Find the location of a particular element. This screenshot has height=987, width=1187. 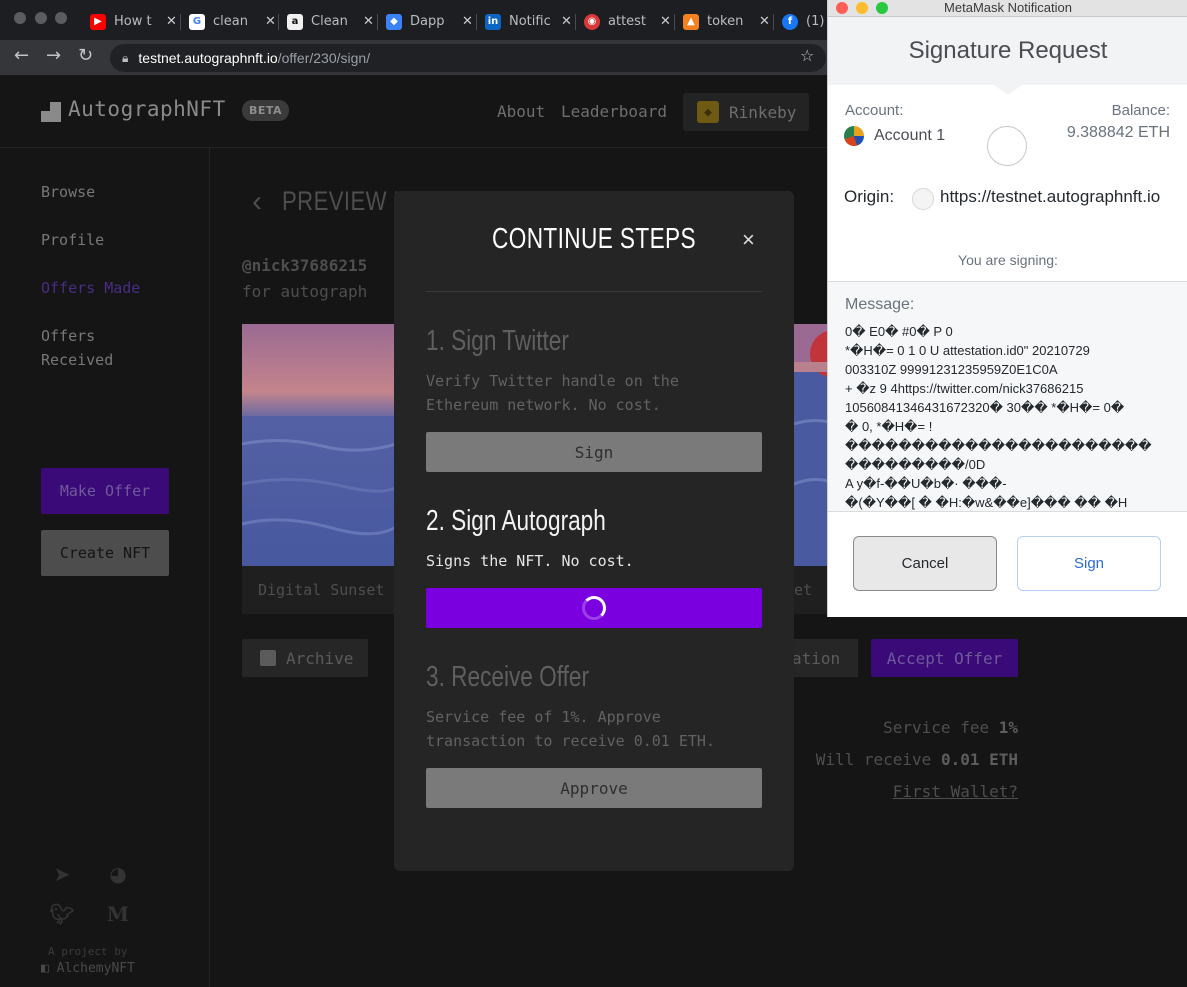

step-2-description: Signs the NFT. No cost. is located at coordinates (530, 561).